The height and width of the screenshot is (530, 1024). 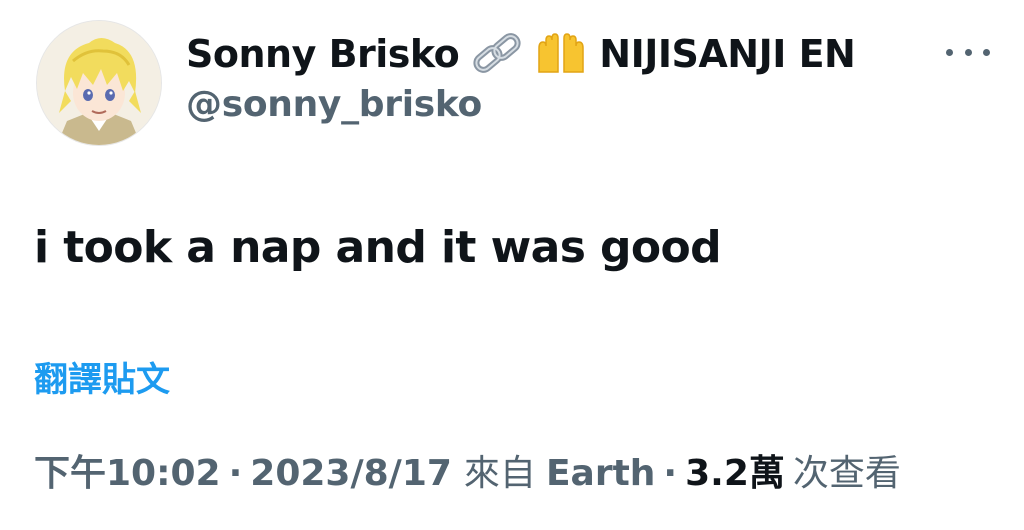 I want to click on views-count: 3.2萬, so click(x=735, y=473).